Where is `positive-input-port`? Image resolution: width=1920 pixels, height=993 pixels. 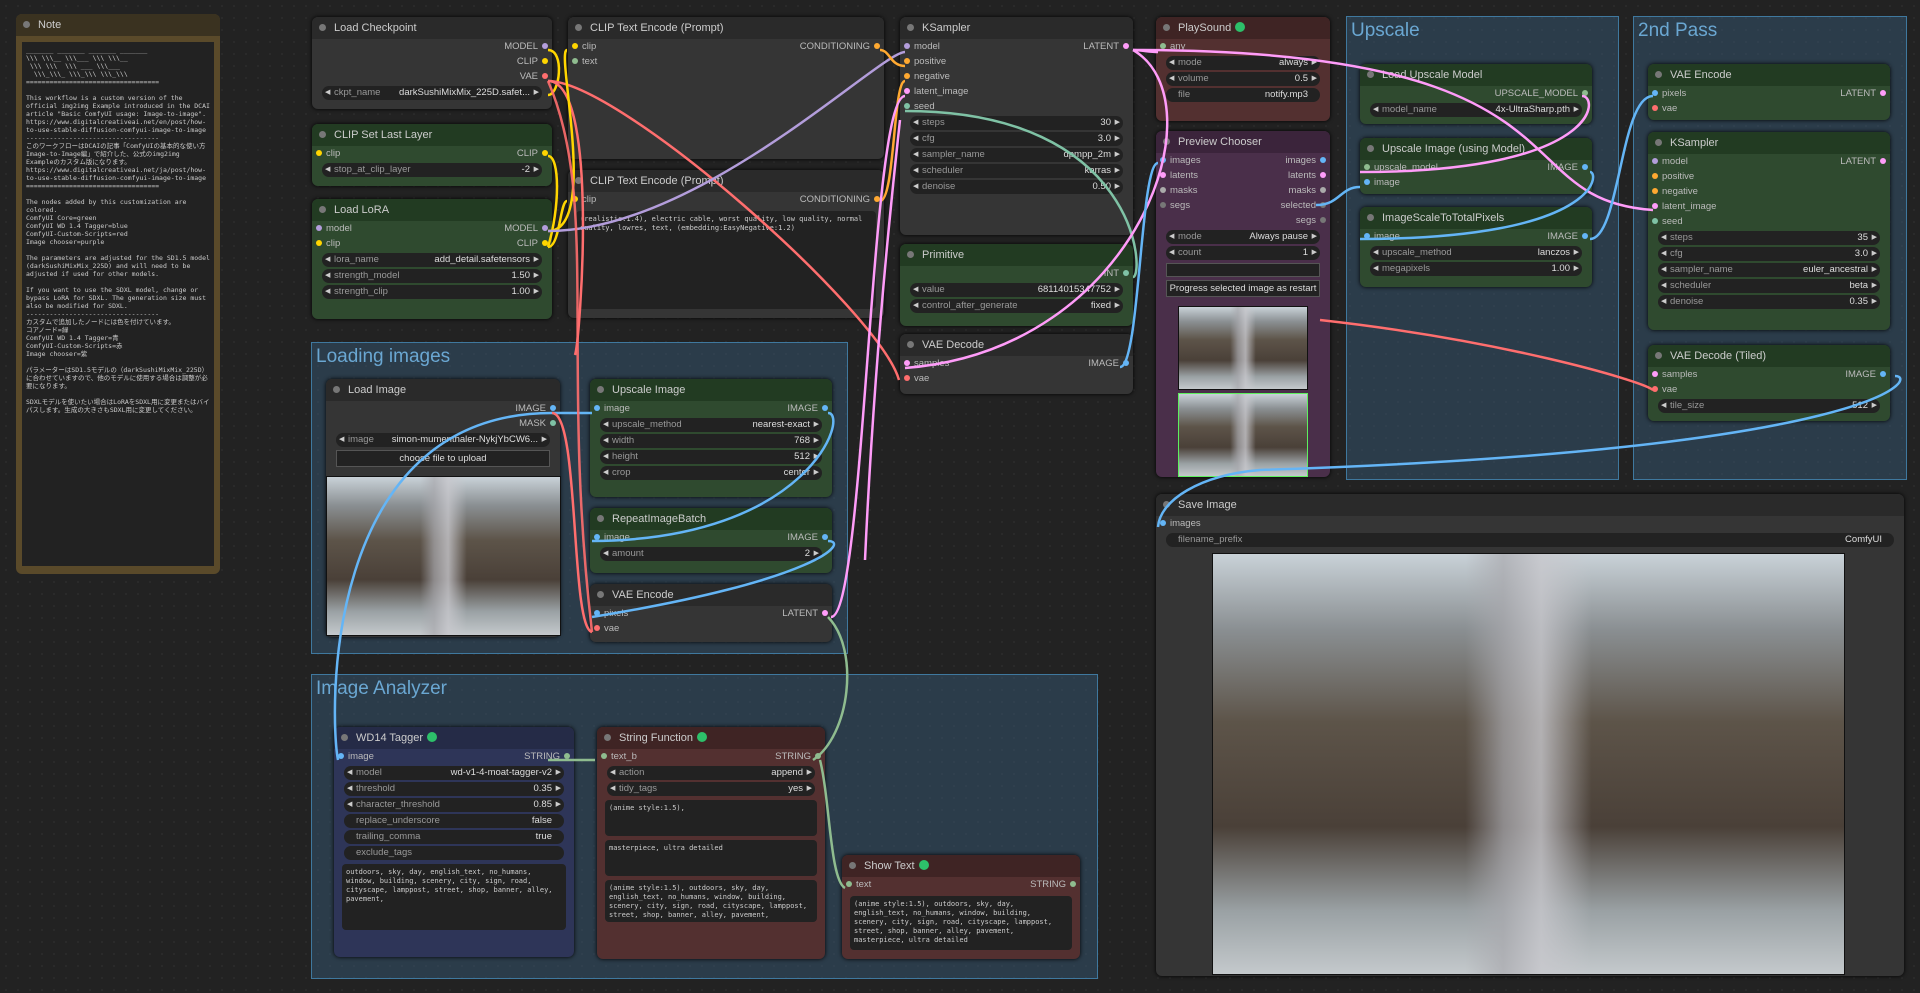 positive-input-port is located at coordinates (907, 61).